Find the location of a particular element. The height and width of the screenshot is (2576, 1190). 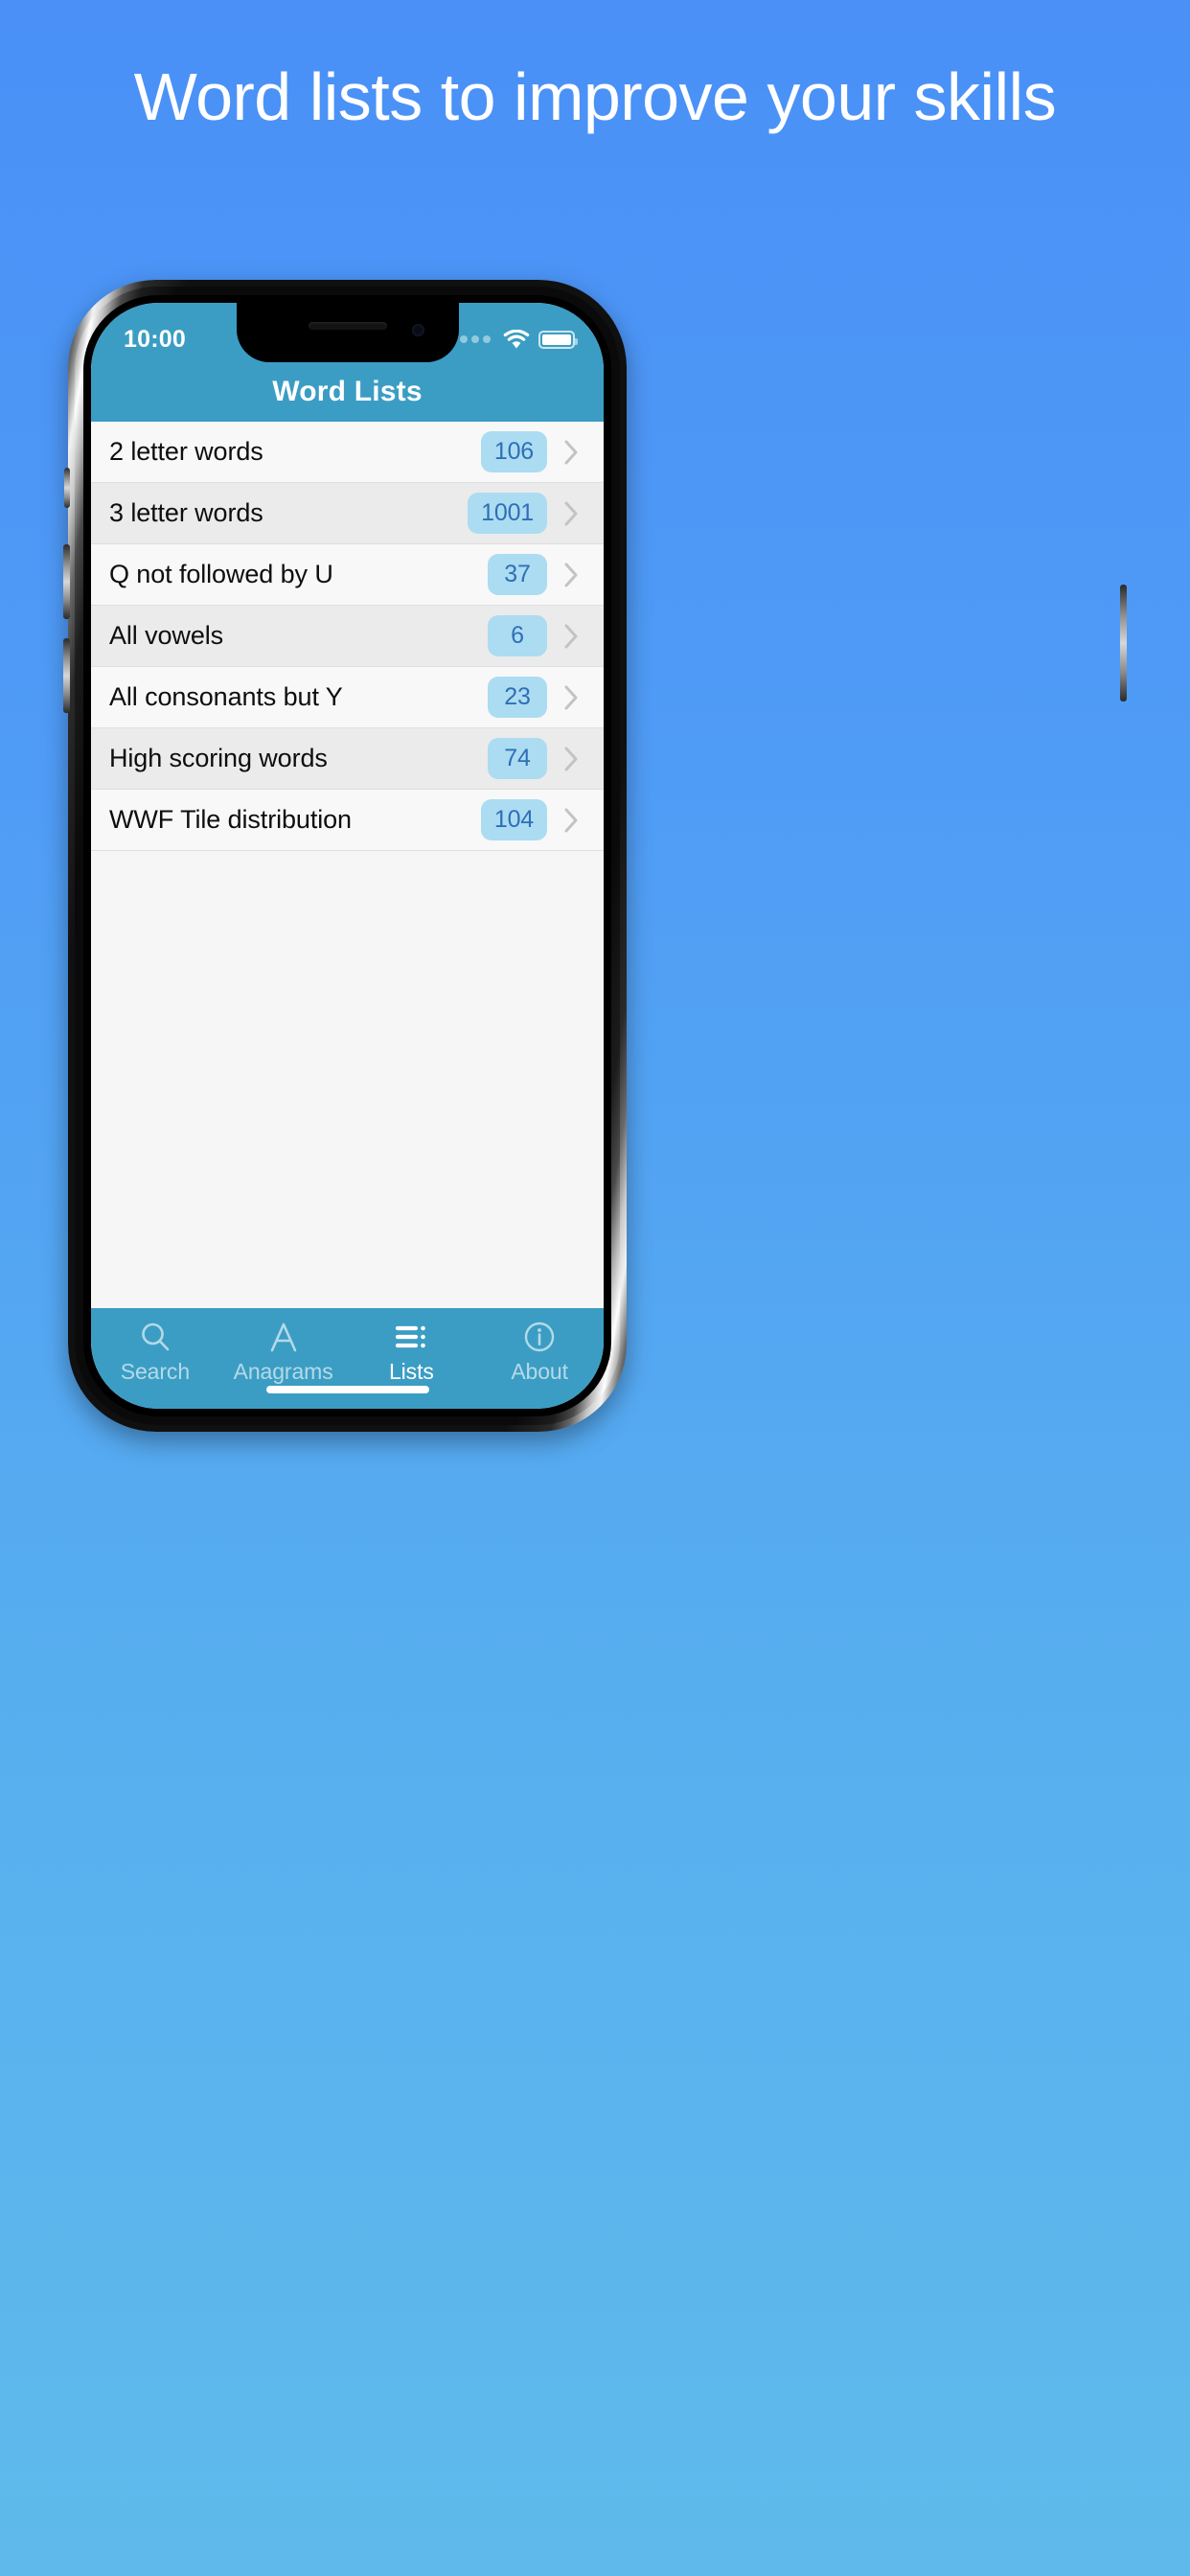

row-label: 3 letter words is located at coordinates (186, 512).